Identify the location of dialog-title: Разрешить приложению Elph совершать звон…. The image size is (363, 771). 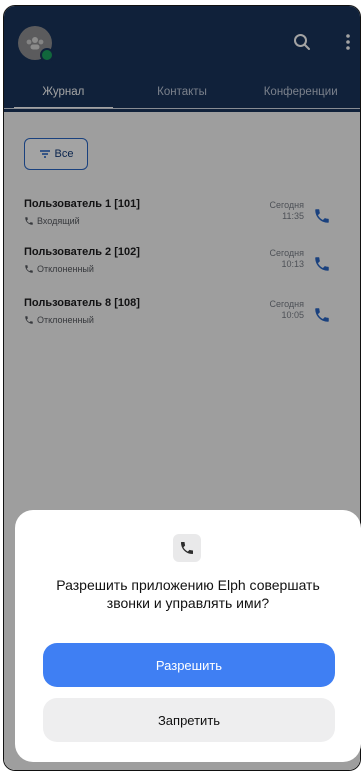
(188, 594).